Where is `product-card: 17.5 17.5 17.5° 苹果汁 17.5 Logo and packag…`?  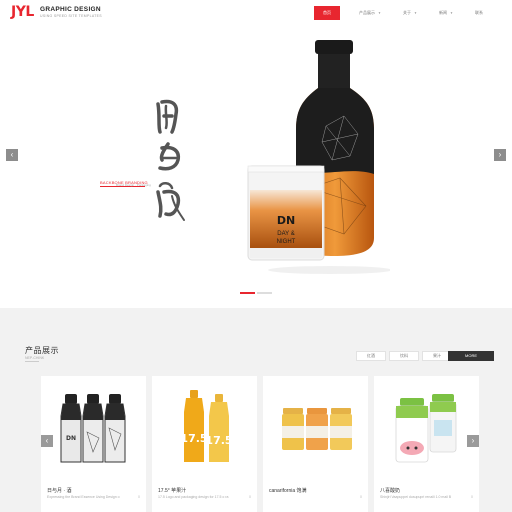
product-card: 17.5 17.5 17.5° 苹果汁 17.5 Logo and packag… is located at coordinates (204, 444).